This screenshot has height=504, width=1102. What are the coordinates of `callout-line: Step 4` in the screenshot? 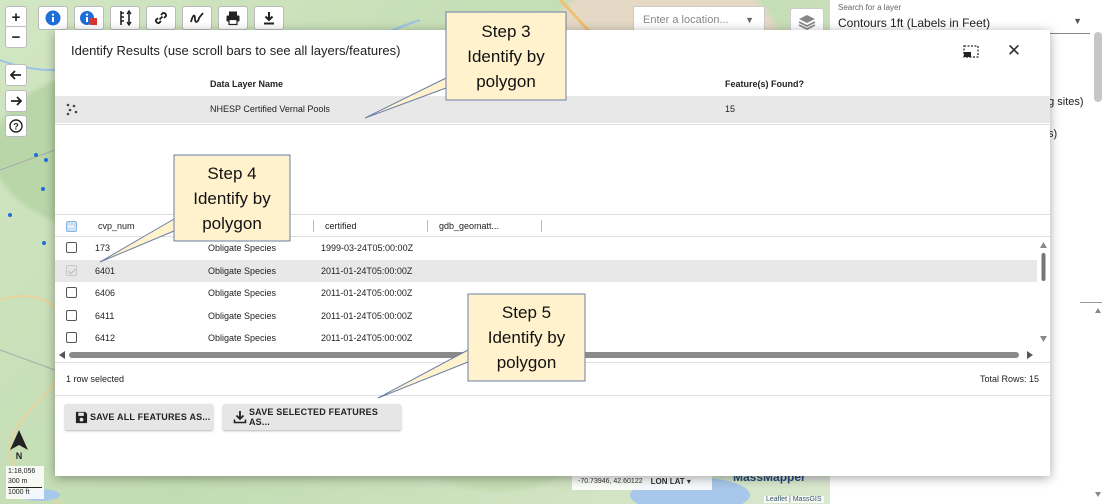 It's located at (232, 173).